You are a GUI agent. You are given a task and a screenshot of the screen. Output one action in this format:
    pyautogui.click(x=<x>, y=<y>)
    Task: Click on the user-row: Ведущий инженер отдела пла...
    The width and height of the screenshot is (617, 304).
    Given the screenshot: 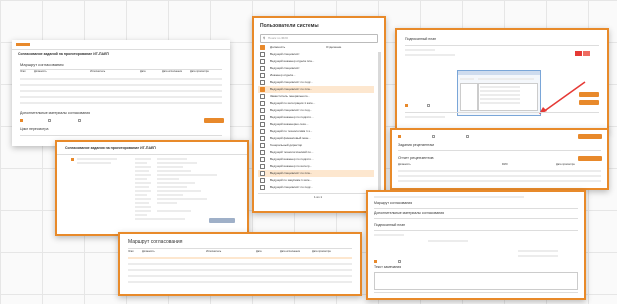 What is the action you would take?
    pyautogui.click(x=316, y=61)
    